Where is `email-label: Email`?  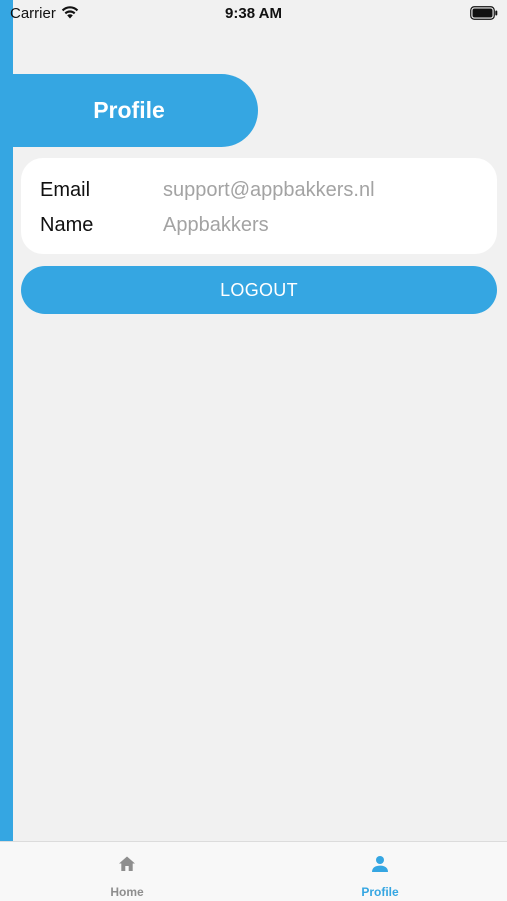
email-label: Email is located at coordinates (65, 190).